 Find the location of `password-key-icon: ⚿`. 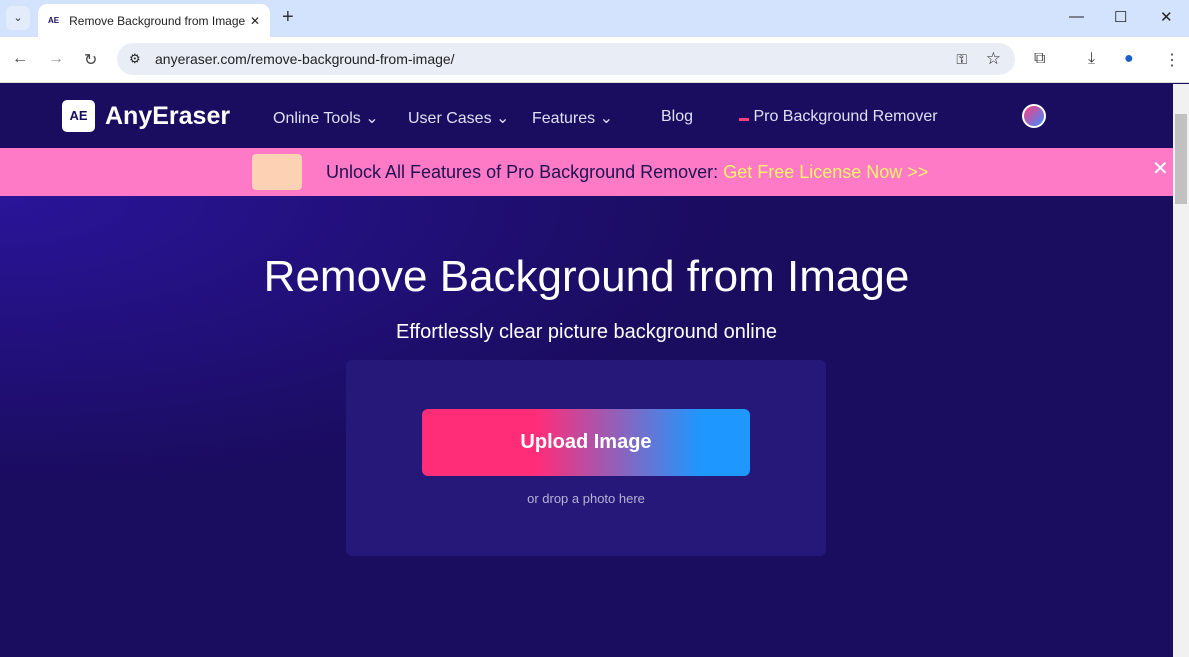

password-key-icon: ⚿ is located at coordinates (961, 59).